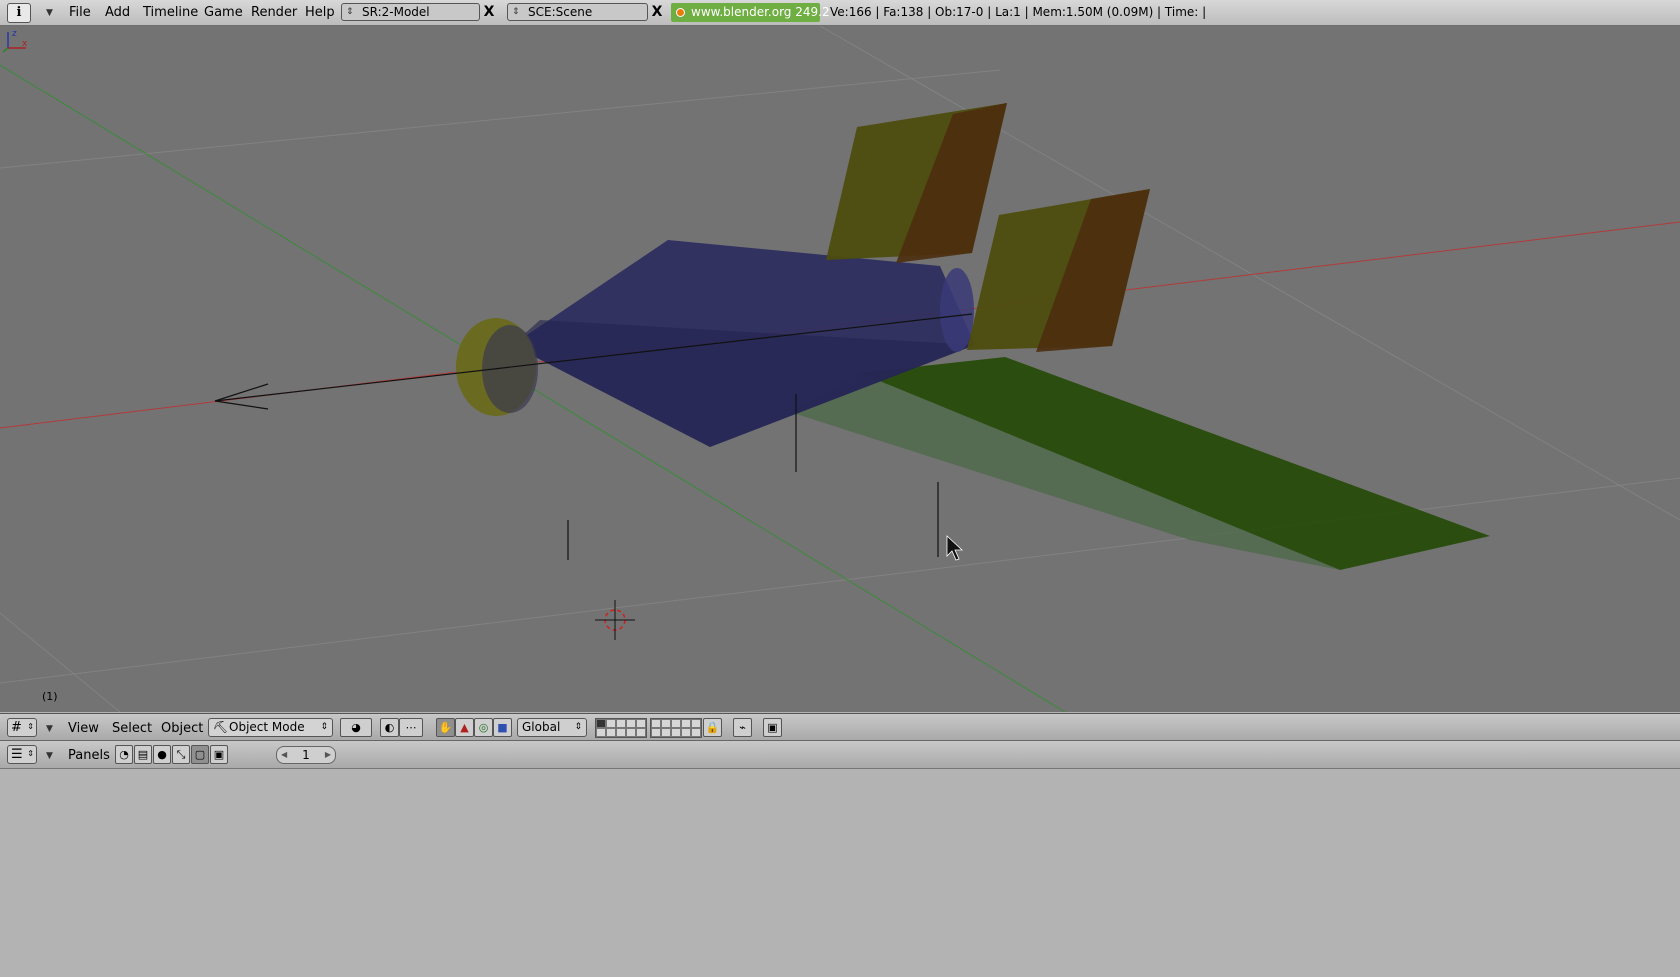  I want to click on axis-z-label: z, so click(14, 34).